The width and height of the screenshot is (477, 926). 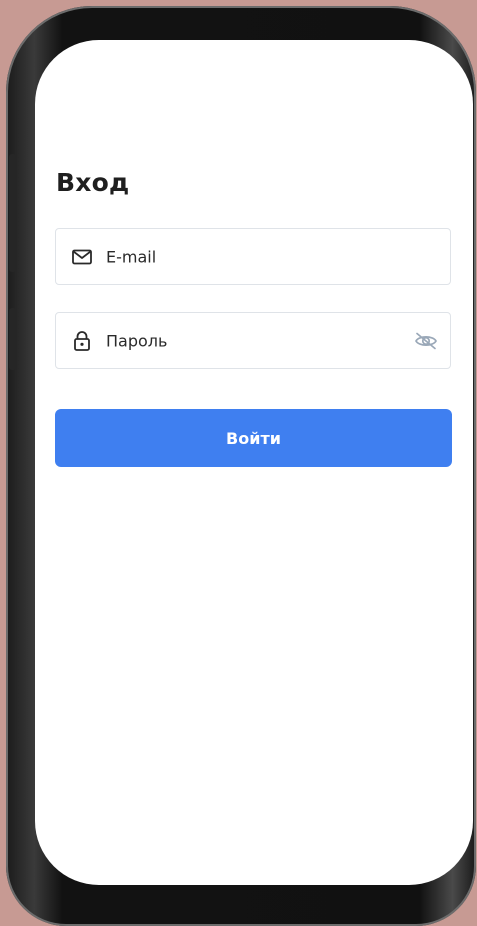 I want to click on eye-off-icon, so click(x=426, y=341).